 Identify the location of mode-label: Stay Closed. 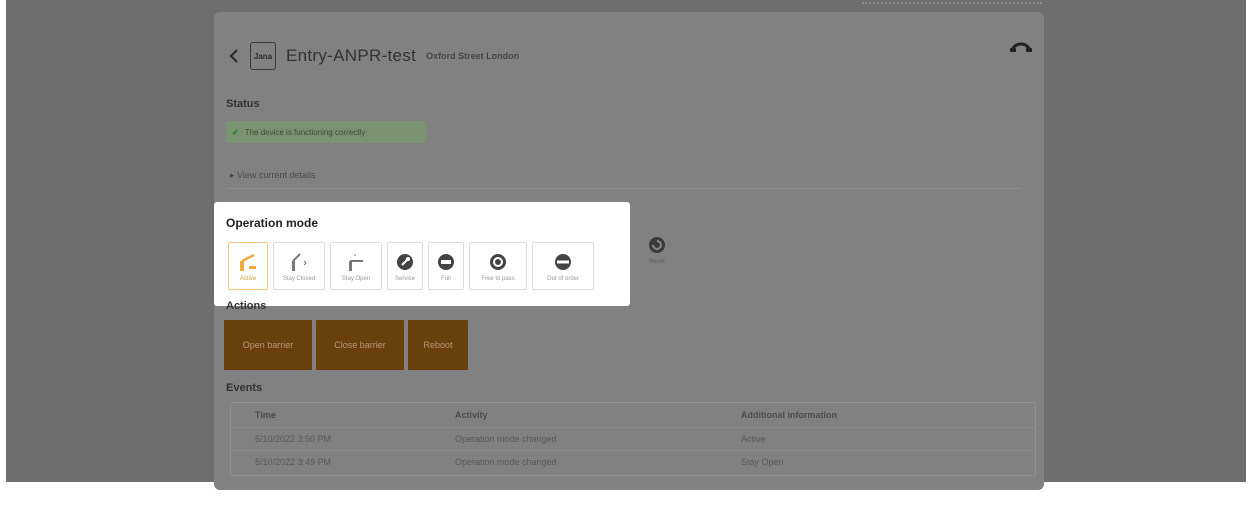
(299, 278).